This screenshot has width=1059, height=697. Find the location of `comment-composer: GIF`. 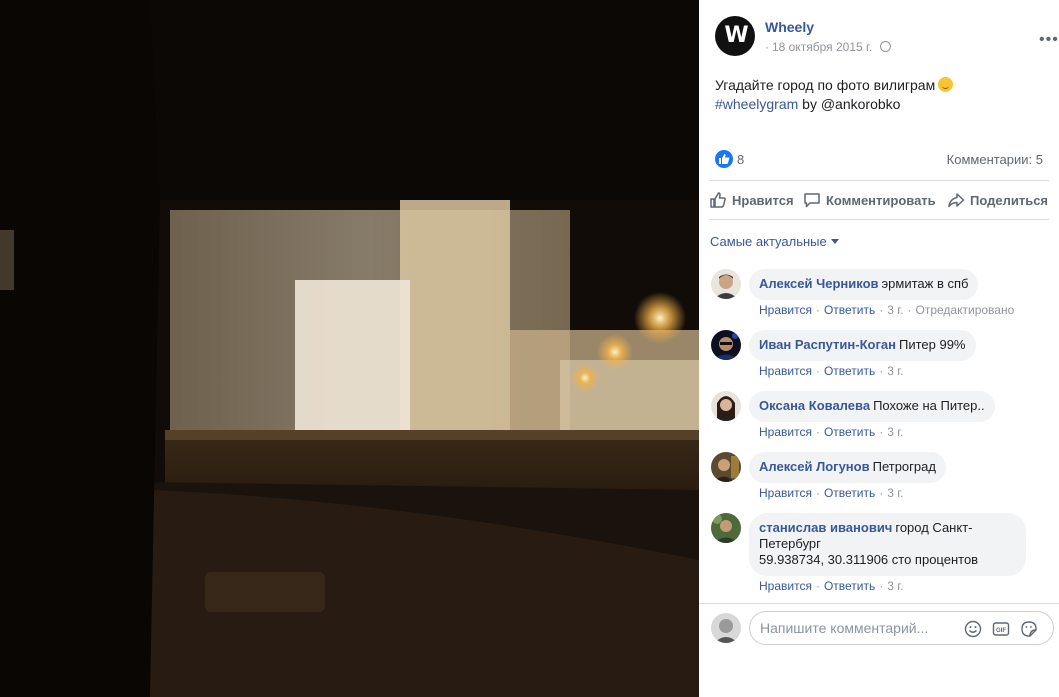

comment-composer: GIF is located at coordinates (879, 627).